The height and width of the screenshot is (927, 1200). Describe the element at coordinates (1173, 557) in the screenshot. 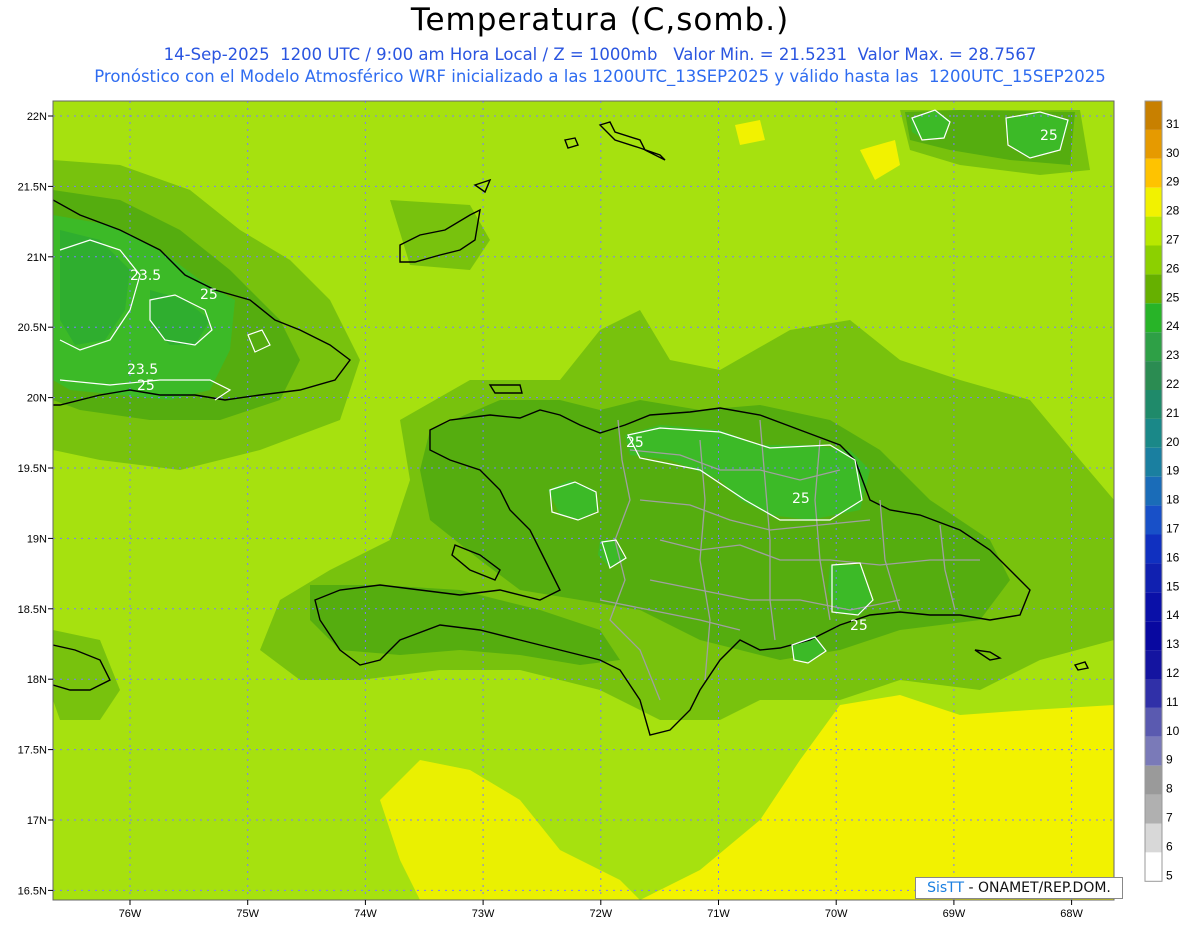

I see `colorbar-label: 16` at that location.